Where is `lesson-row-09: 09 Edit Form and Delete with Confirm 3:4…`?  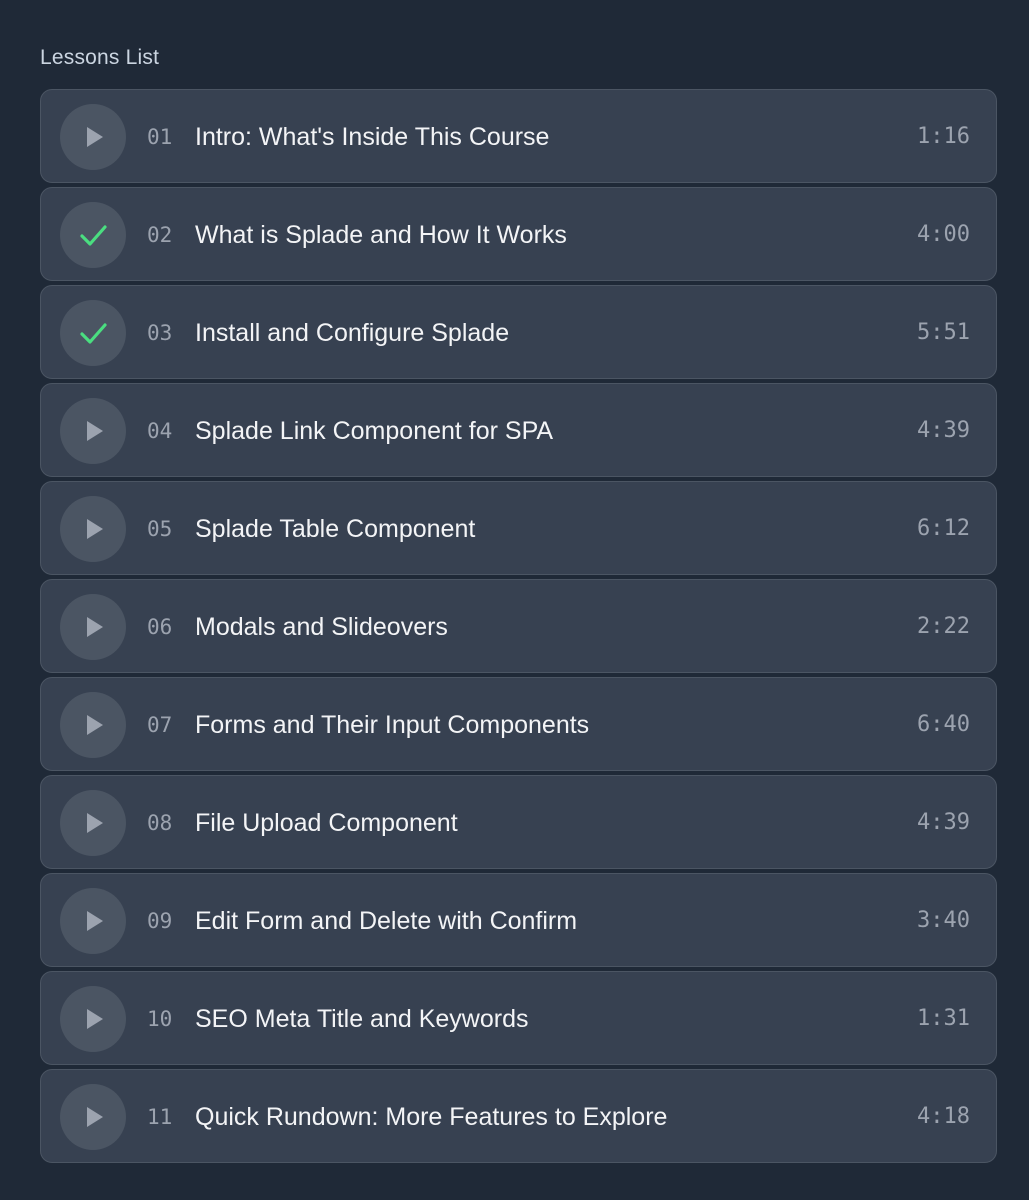
lesson-row-09: 09 Edit Form and Delete with Confirm 3:4… is located at coordinates (518, 920).